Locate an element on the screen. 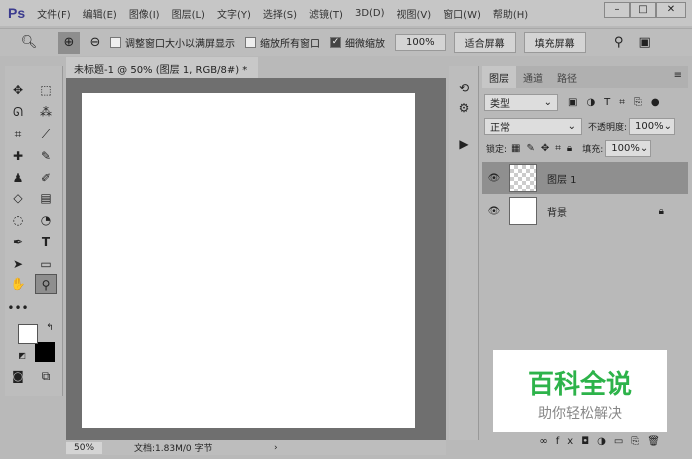  menu-window: 窗口(W) is located at coordinates (462, 13).